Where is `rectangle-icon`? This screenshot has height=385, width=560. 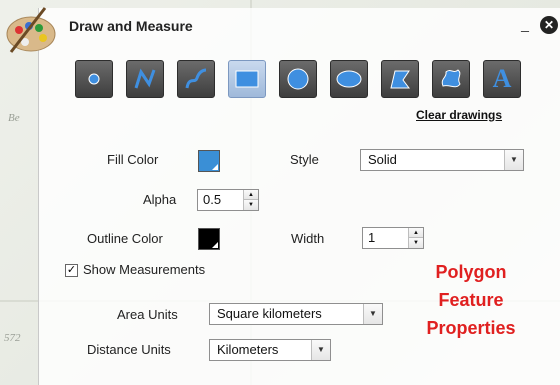 rectangle-icon is located at coordinates (247, 79).